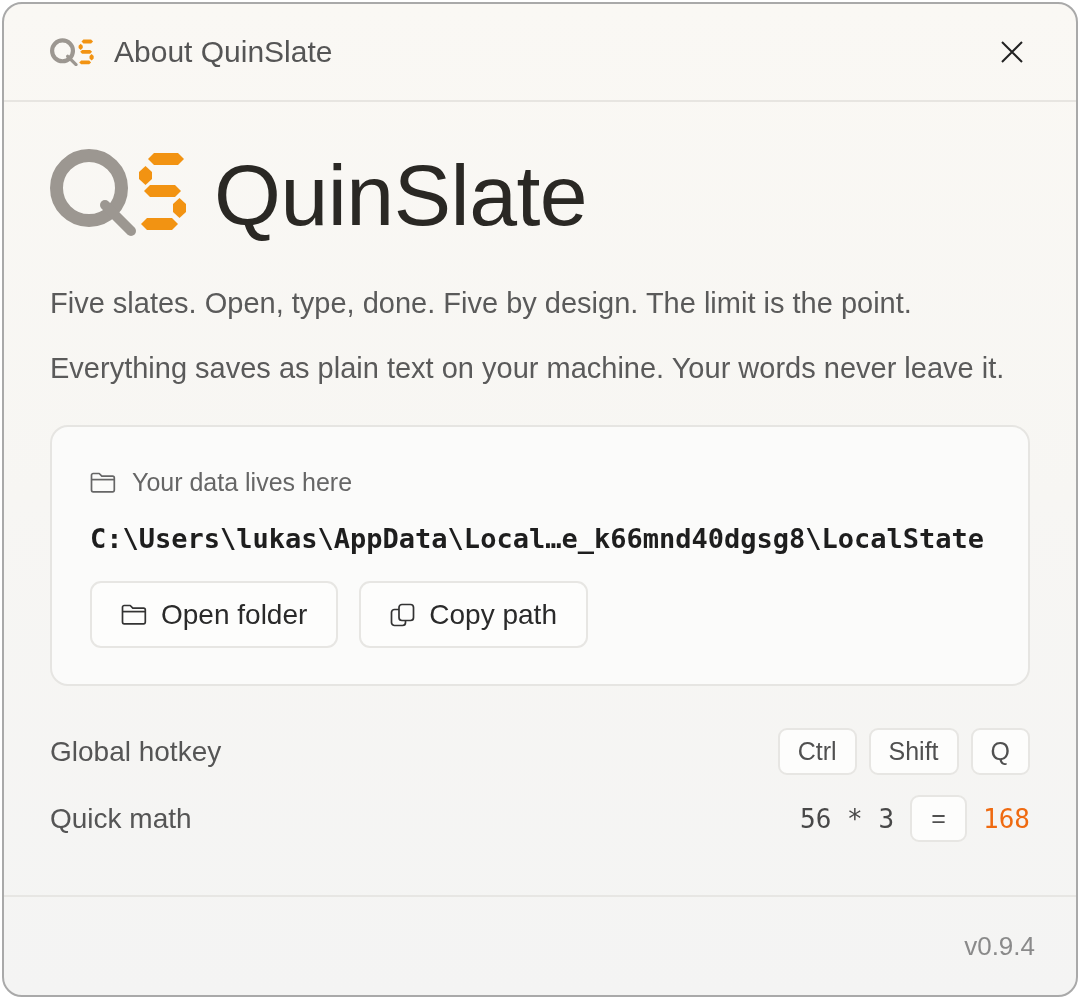 The width and height of the screenshot is (1080, 999). I want to click on action-button: Copy path, so click(473, 614).